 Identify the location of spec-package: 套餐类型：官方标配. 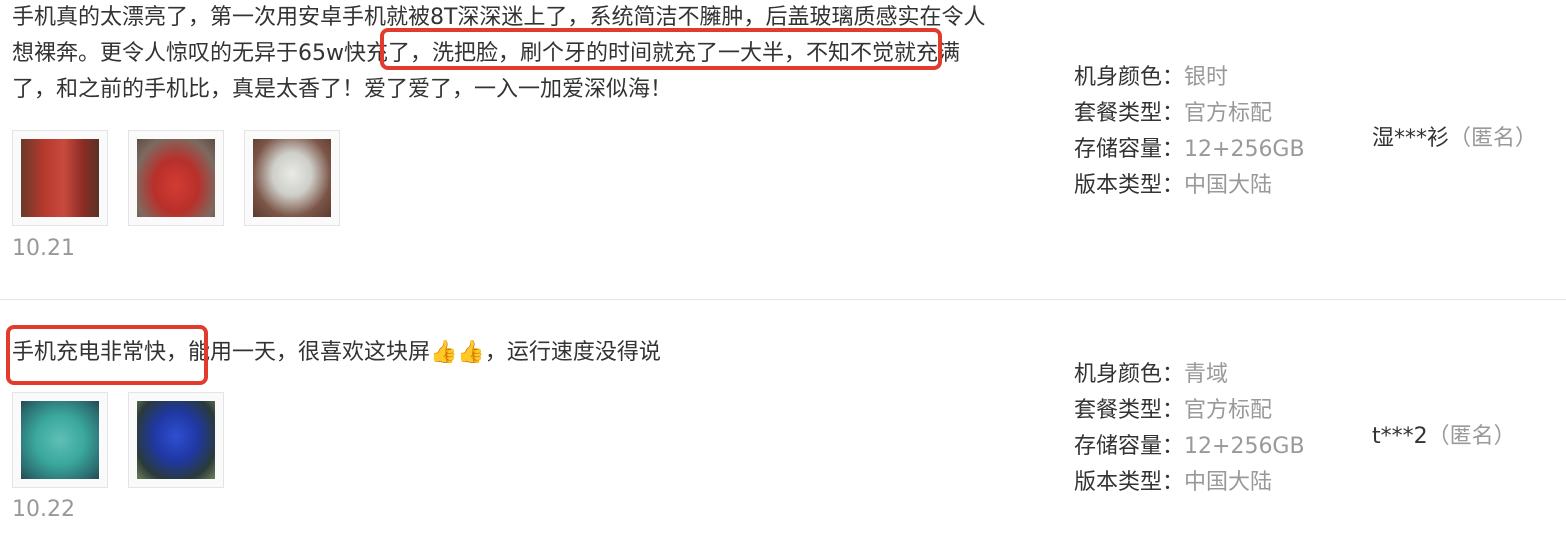
(1173, 410).